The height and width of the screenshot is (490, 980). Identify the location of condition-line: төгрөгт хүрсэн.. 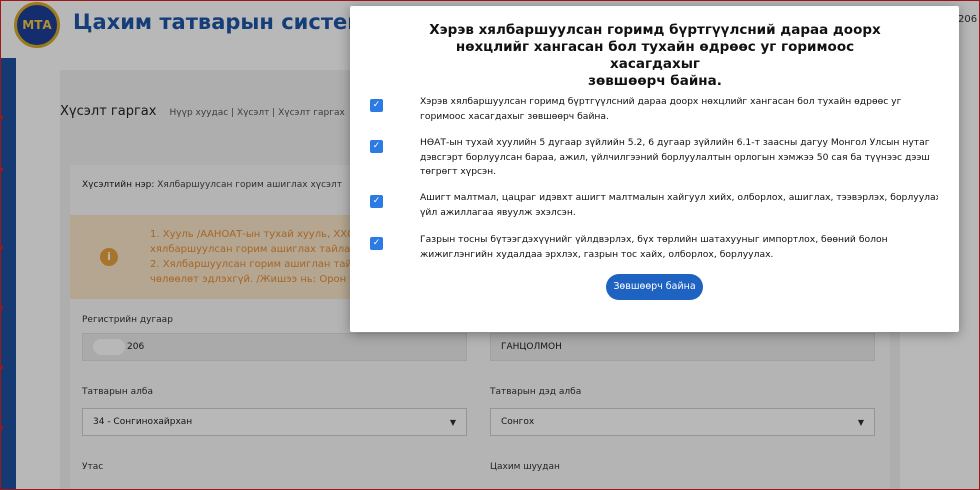
(458, 171).